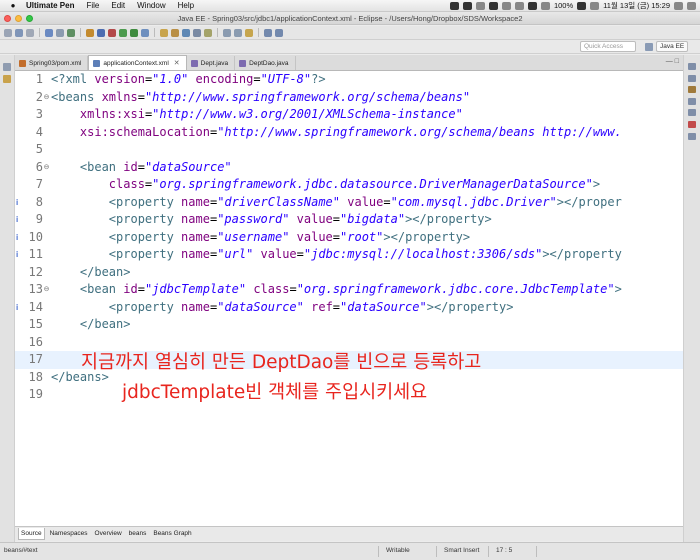  What do you see at coordinates (39, 149) in the screenshot?
I see `line-number: 5` at bounding box center [39, 149].